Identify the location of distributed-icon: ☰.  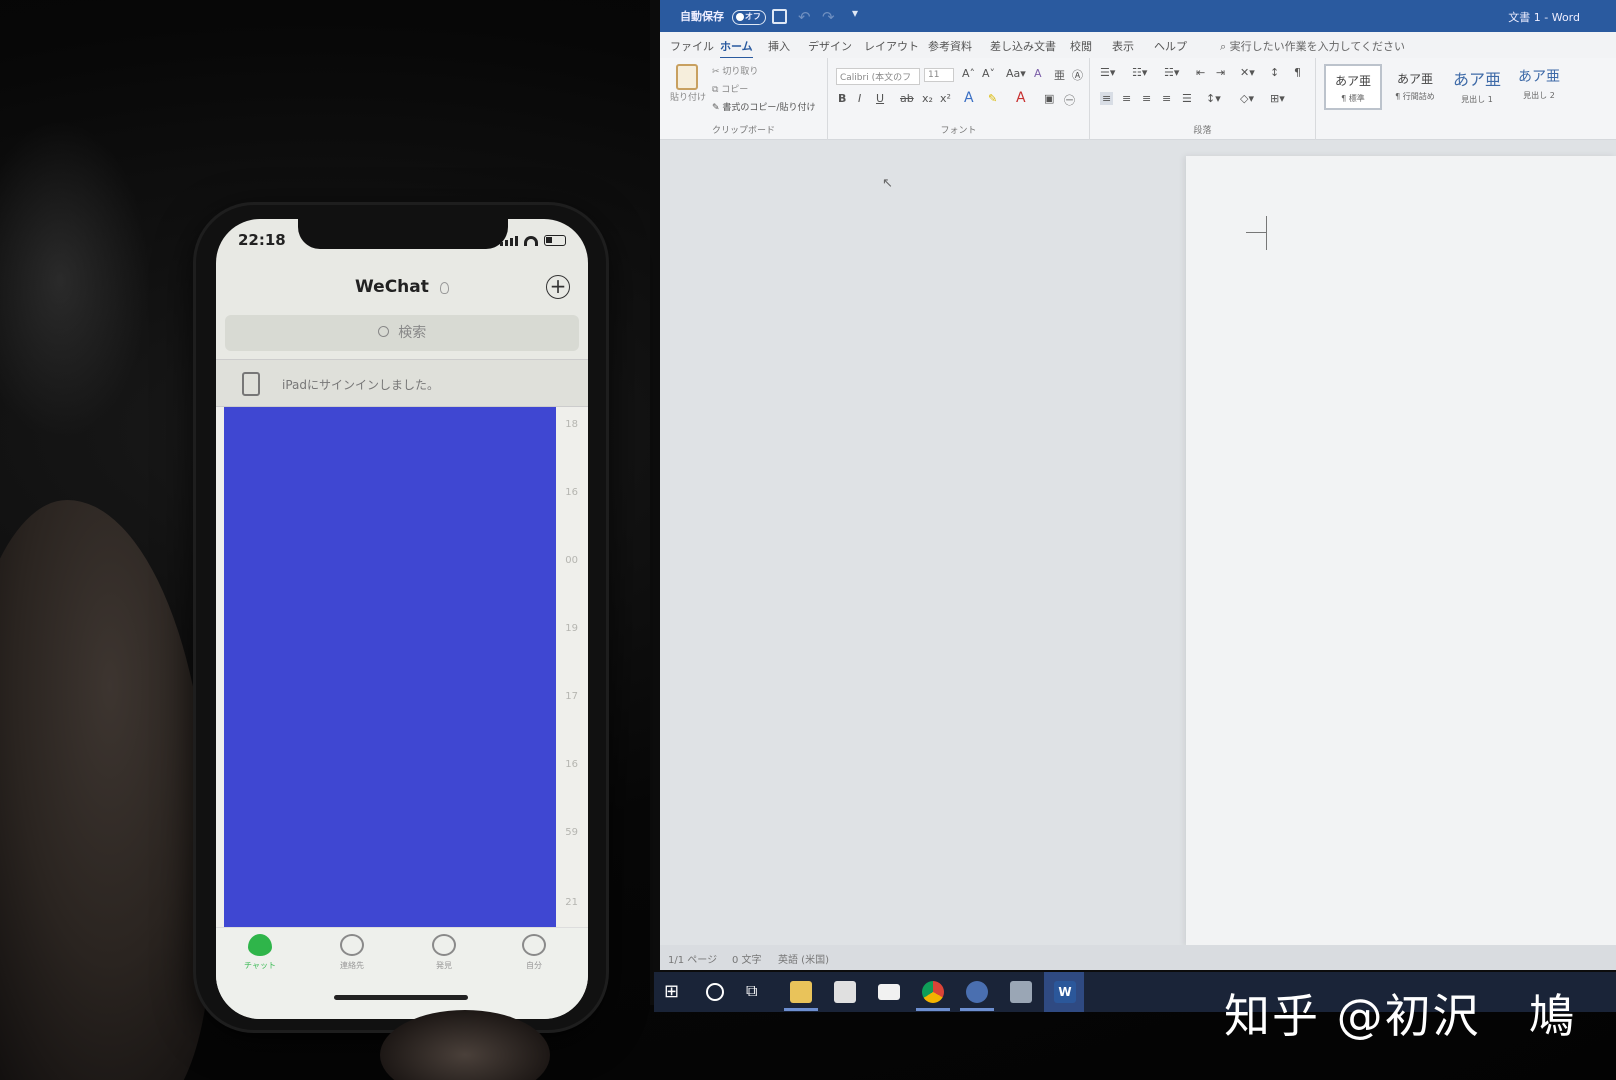
(1187, 98).